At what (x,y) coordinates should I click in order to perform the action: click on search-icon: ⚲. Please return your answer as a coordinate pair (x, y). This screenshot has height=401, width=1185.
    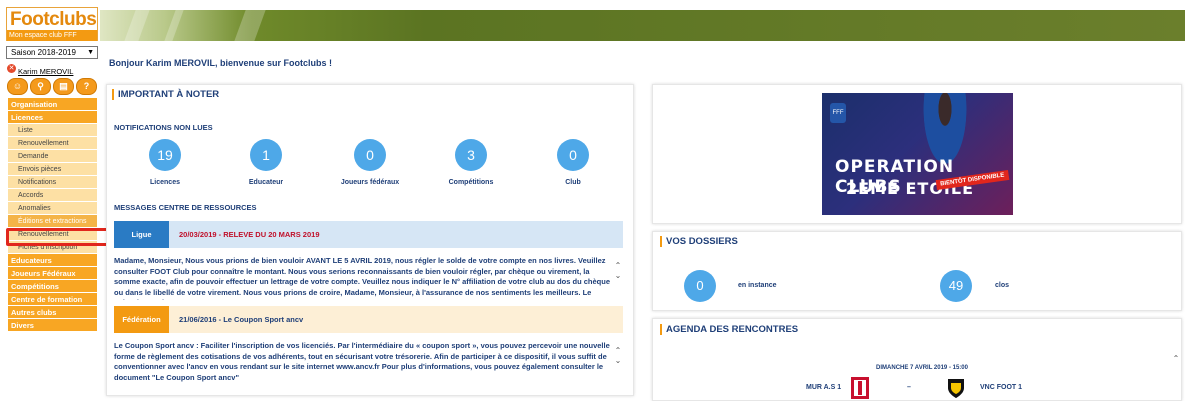
    Looking at the image, I should click on (40, 86).